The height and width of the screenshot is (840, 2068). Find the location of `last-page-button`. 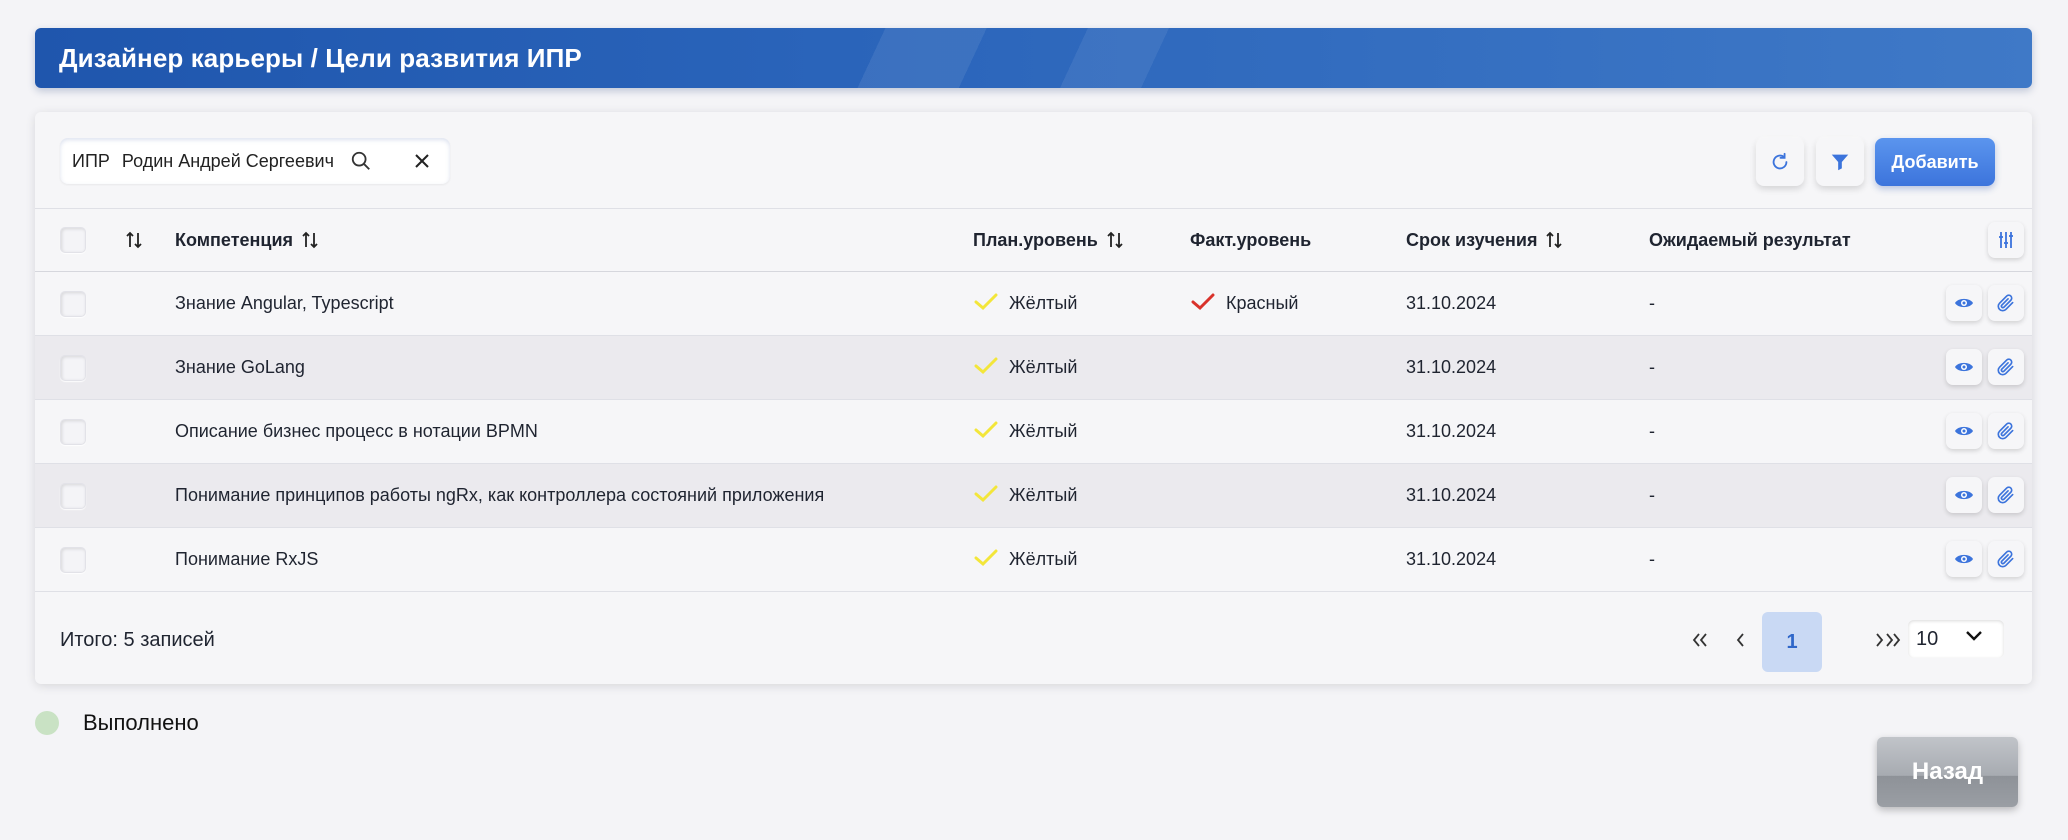

last-page-button is located at coordinates (1893, 640).